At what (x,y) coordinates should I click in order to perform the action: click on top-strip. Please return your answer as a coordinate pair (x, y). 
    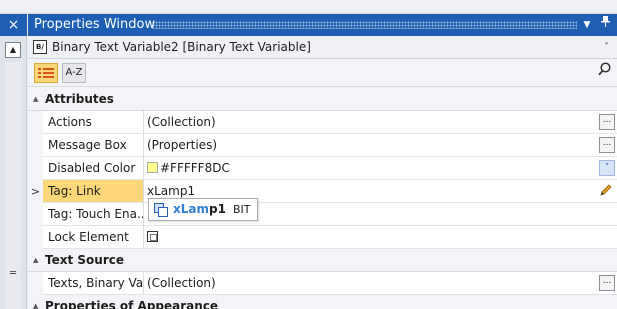
    Looking at the image, I should click on (308, 7).